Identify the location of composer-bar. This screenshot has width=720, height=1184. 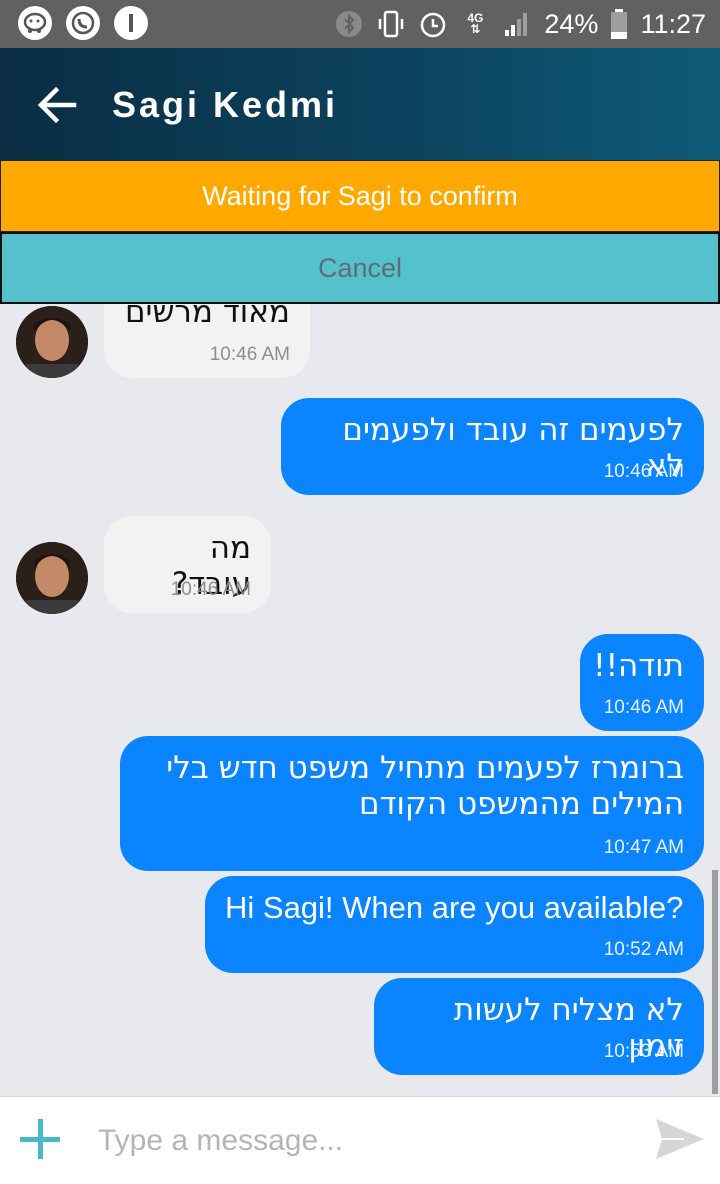
(360, 1140).